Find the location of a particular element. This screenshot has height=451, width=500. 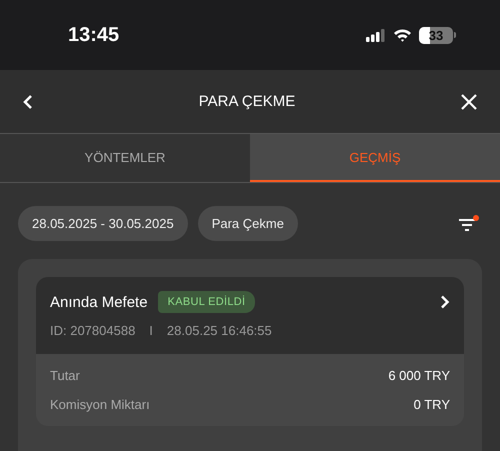

wifi-icon is located at coordinates (402, 35).